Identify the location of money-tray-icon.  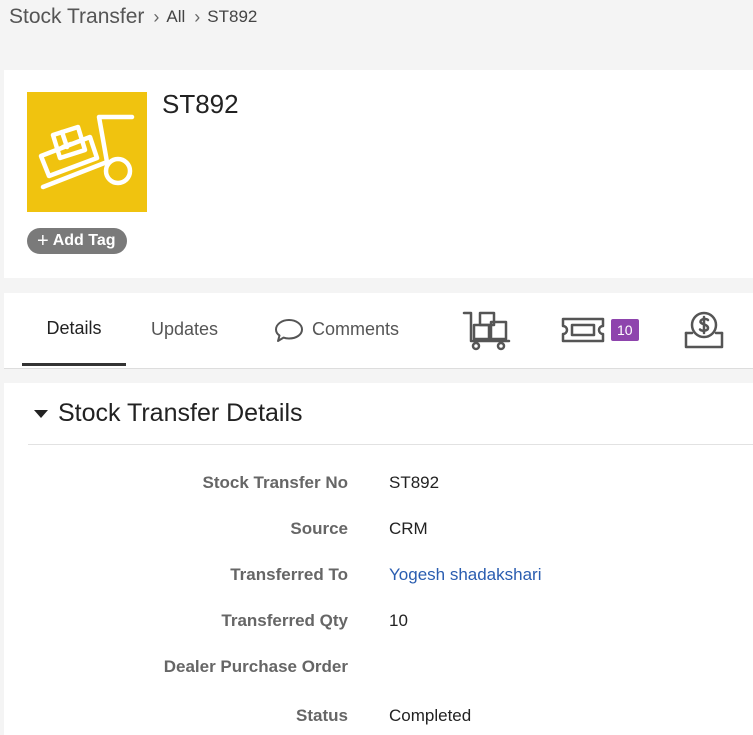
(704, 329).